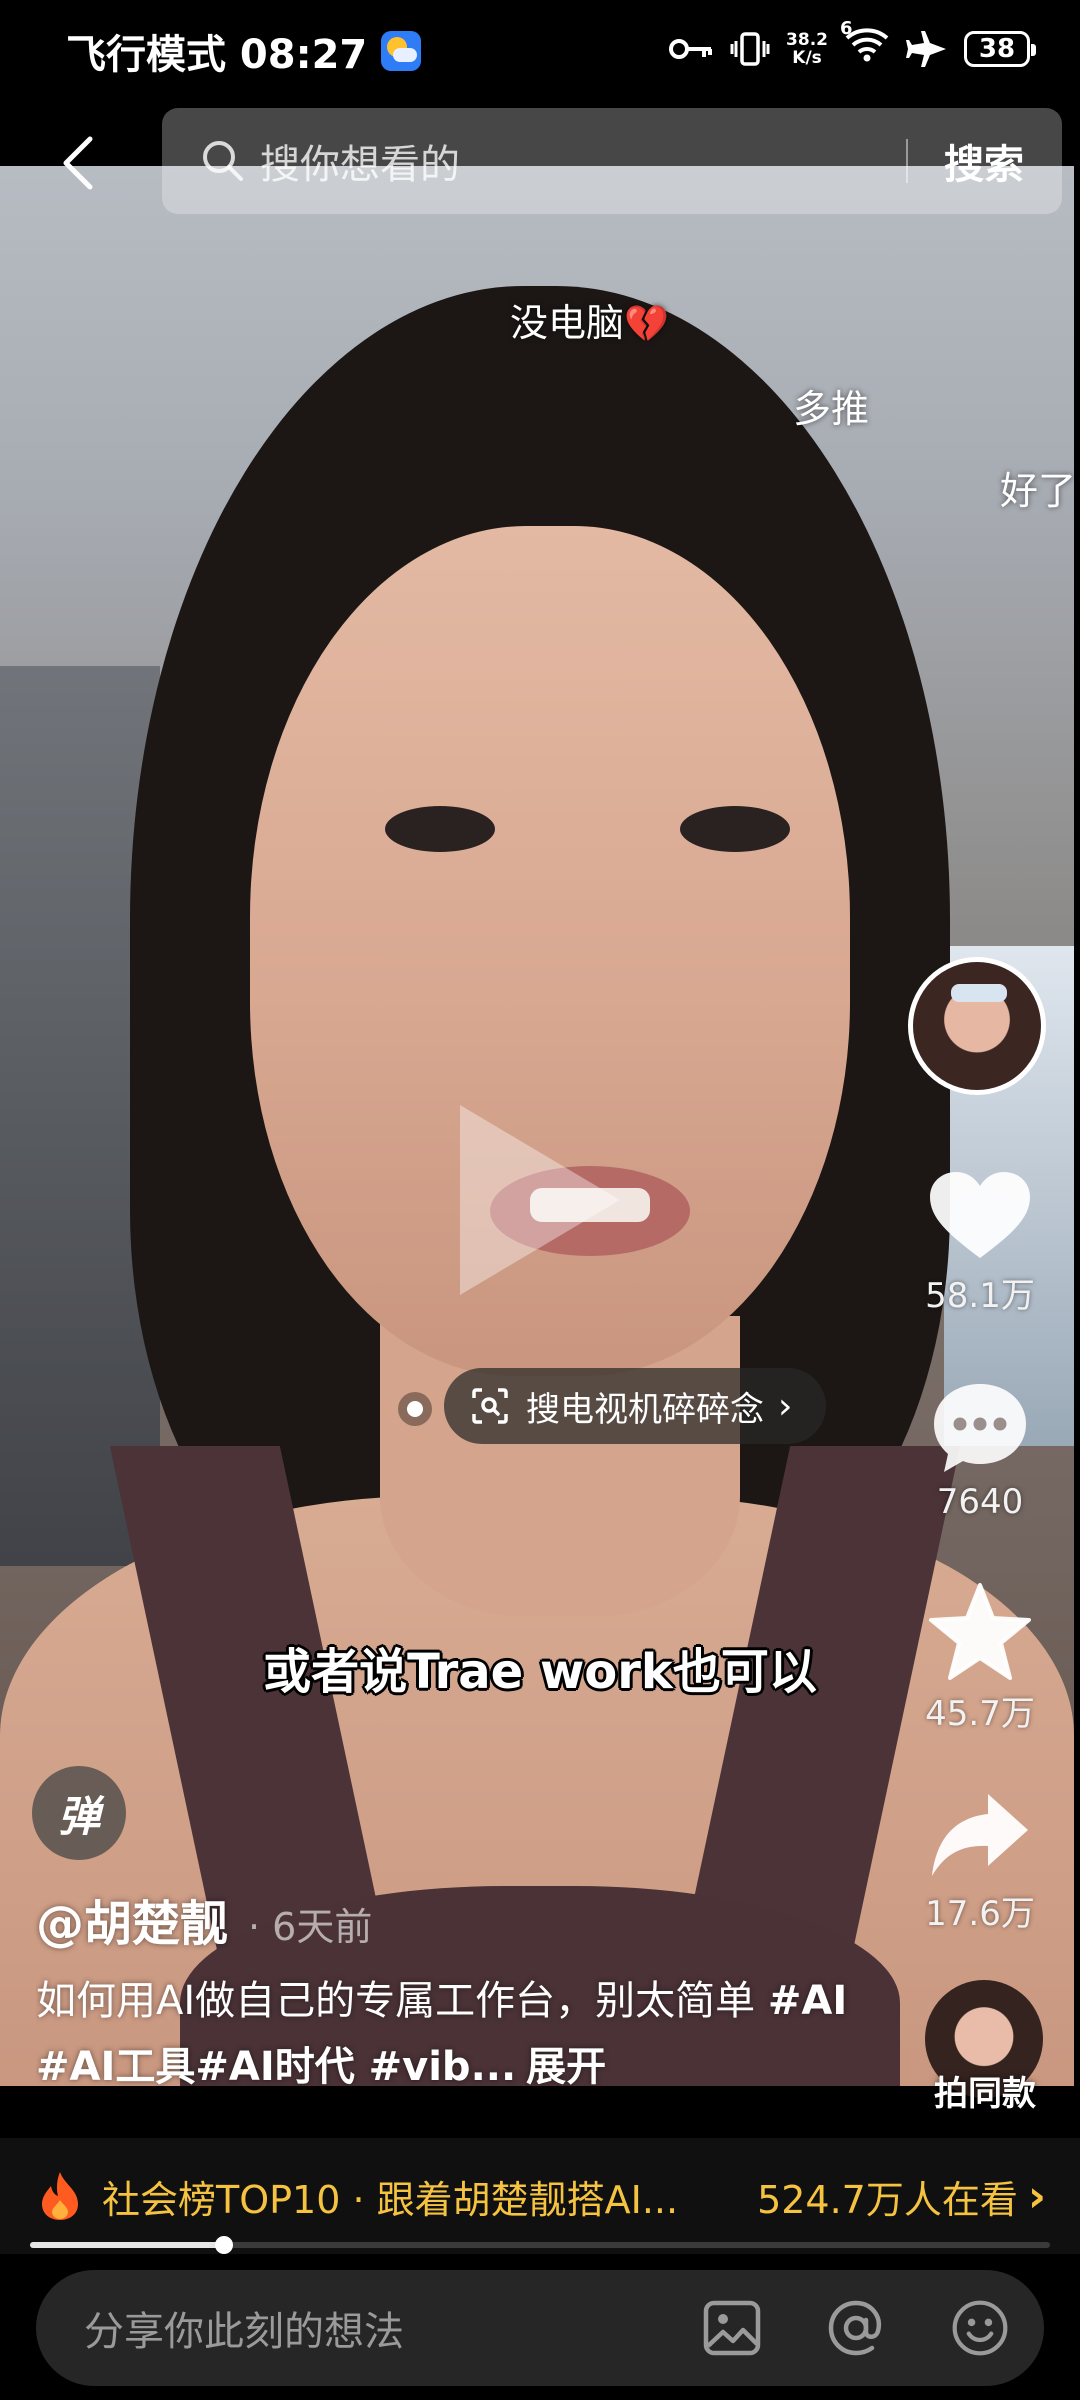  Describe the element at coordinates (567, 323) in the screenshot. I see `danmaku-text: 没电脑` at that location.